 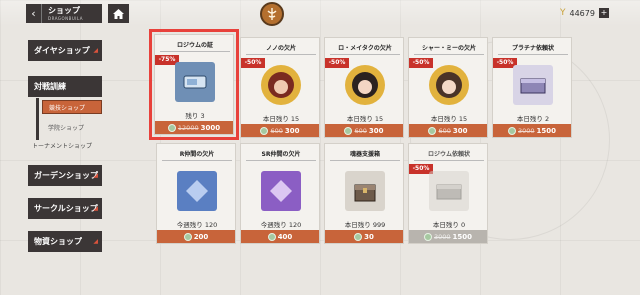 What do you see at coordinates (201, 236) in the screenshot?
I see `sale-price: 200` at bounding box center [201, 236].